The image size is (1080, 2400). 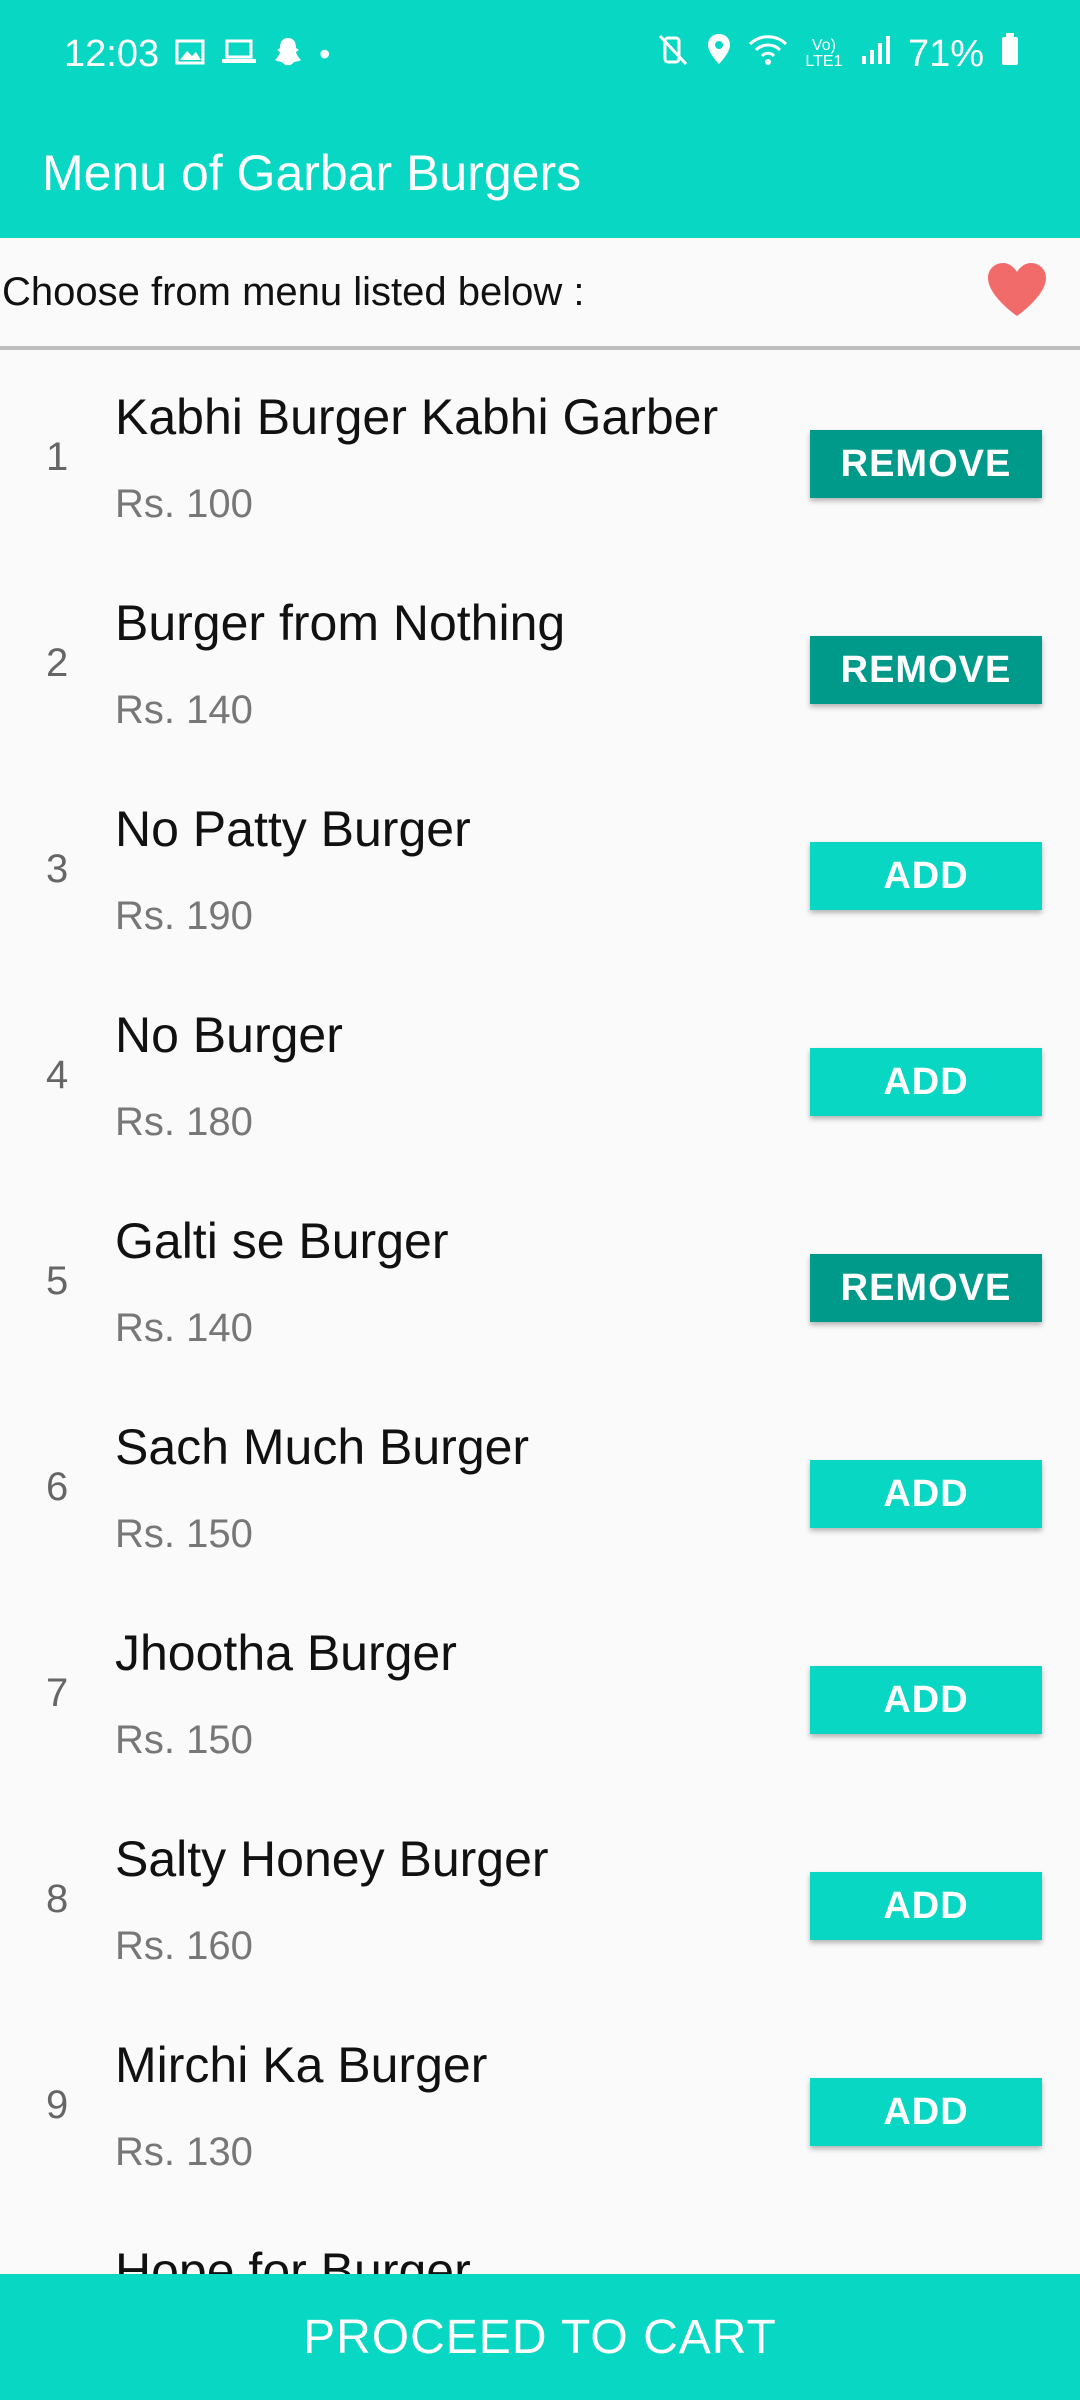 I want to click on status-bar-right: Vo) LTE1 71%, so click(x=838, y=54).